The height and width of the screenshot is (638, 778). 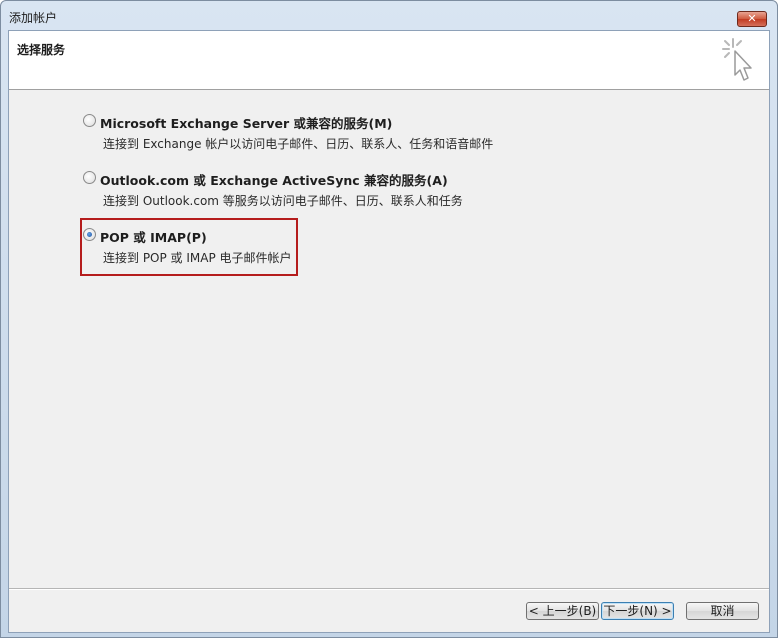 I want to click on cancel-button: 取消, so click(x=722, y=611).